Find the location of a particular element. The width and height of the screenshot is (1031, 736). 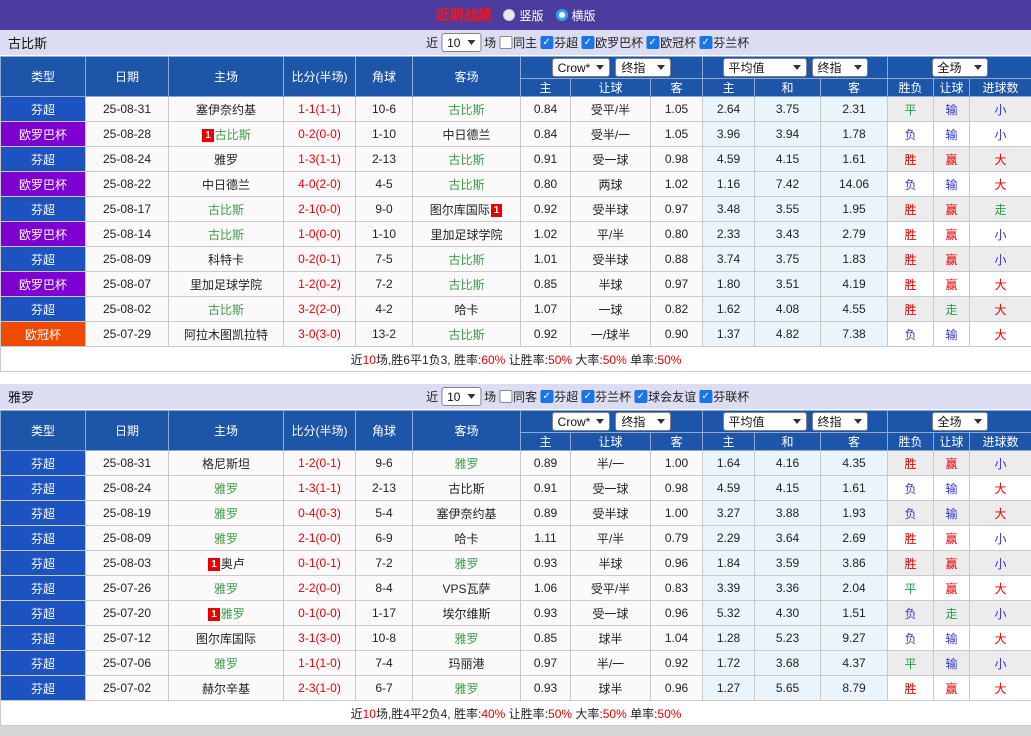

col-odds-away: 客 is located at coordinates (676, 441).